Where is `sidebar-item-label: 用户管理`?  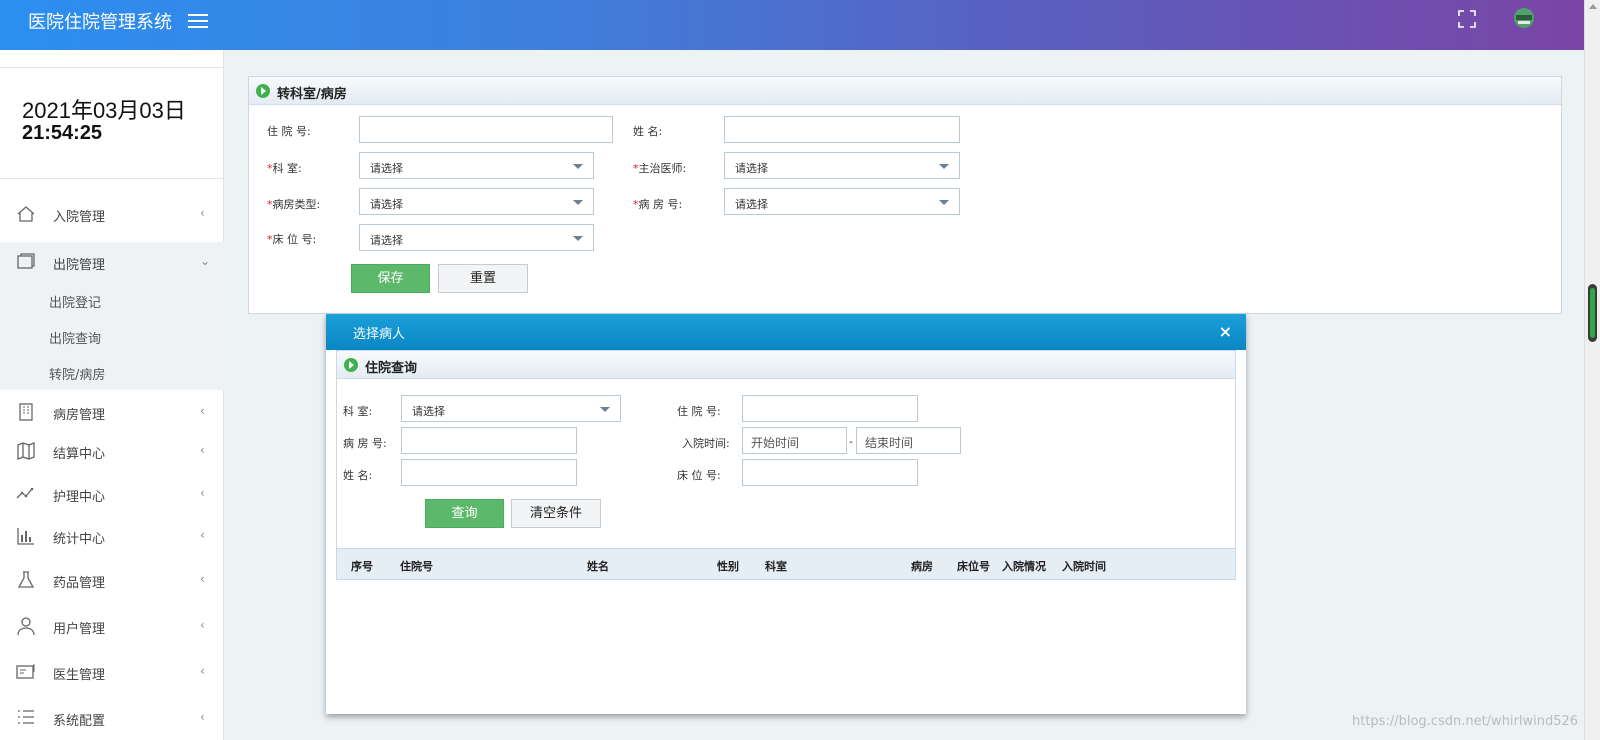 sidebar-item-label: 用户管理 is located at coordinates (79, 629).